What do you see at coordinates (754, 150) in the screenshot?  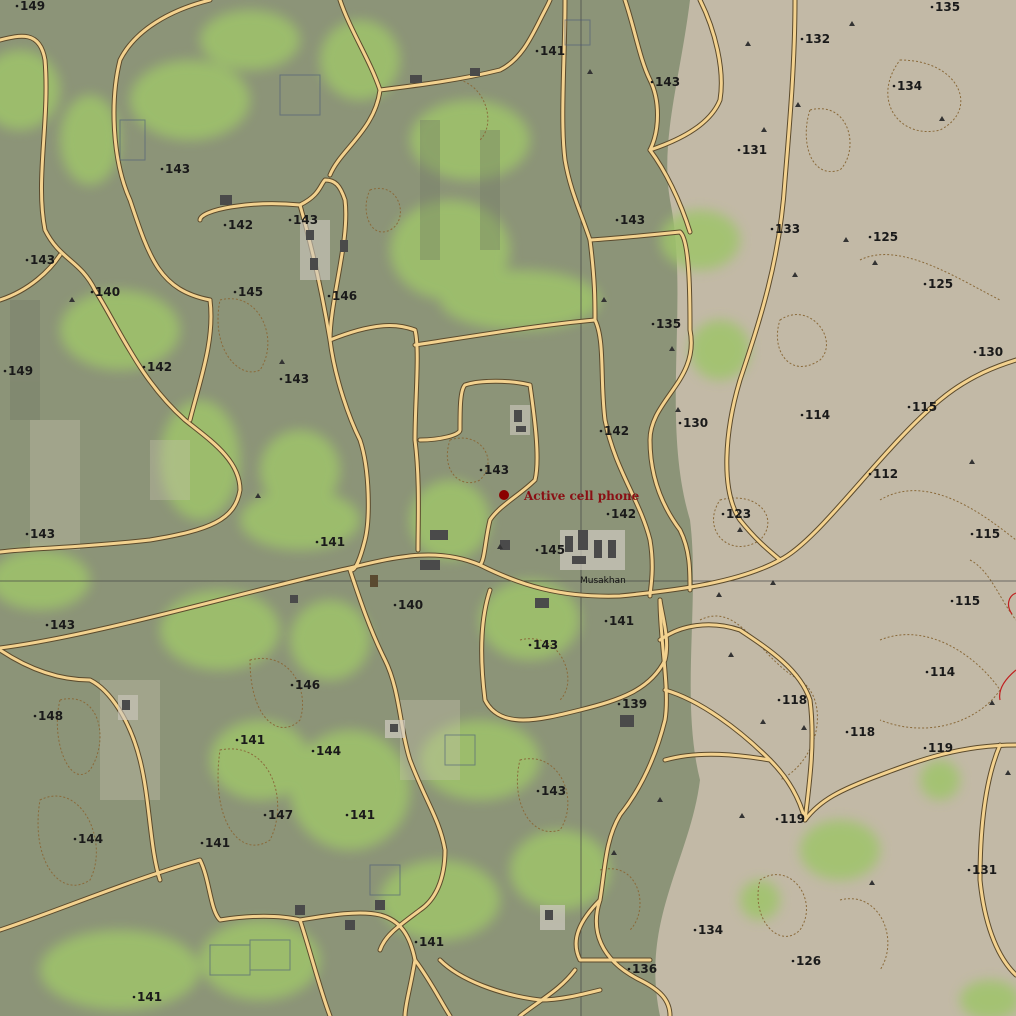 I see `elevation-label: 131` at bounding box center [754, 150].